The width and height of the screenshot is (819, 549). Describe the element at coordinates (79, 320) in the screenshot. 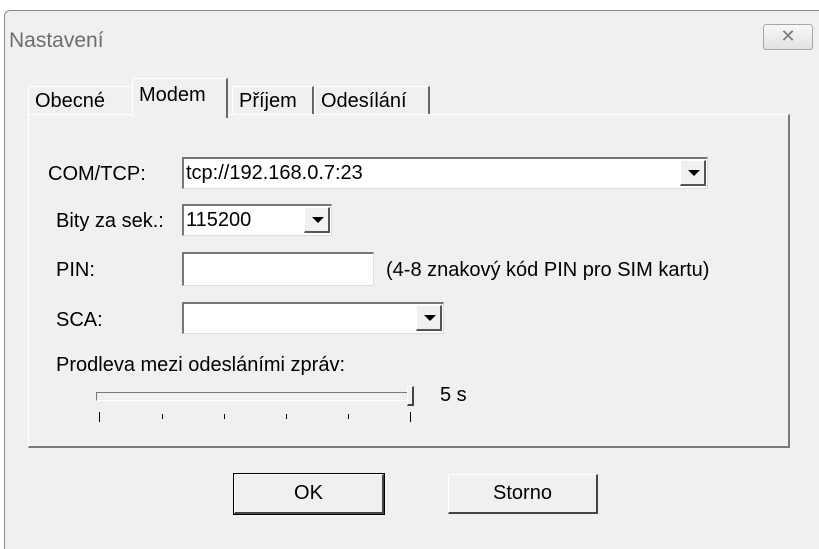

I see `sca-label: SCA:` at that location.